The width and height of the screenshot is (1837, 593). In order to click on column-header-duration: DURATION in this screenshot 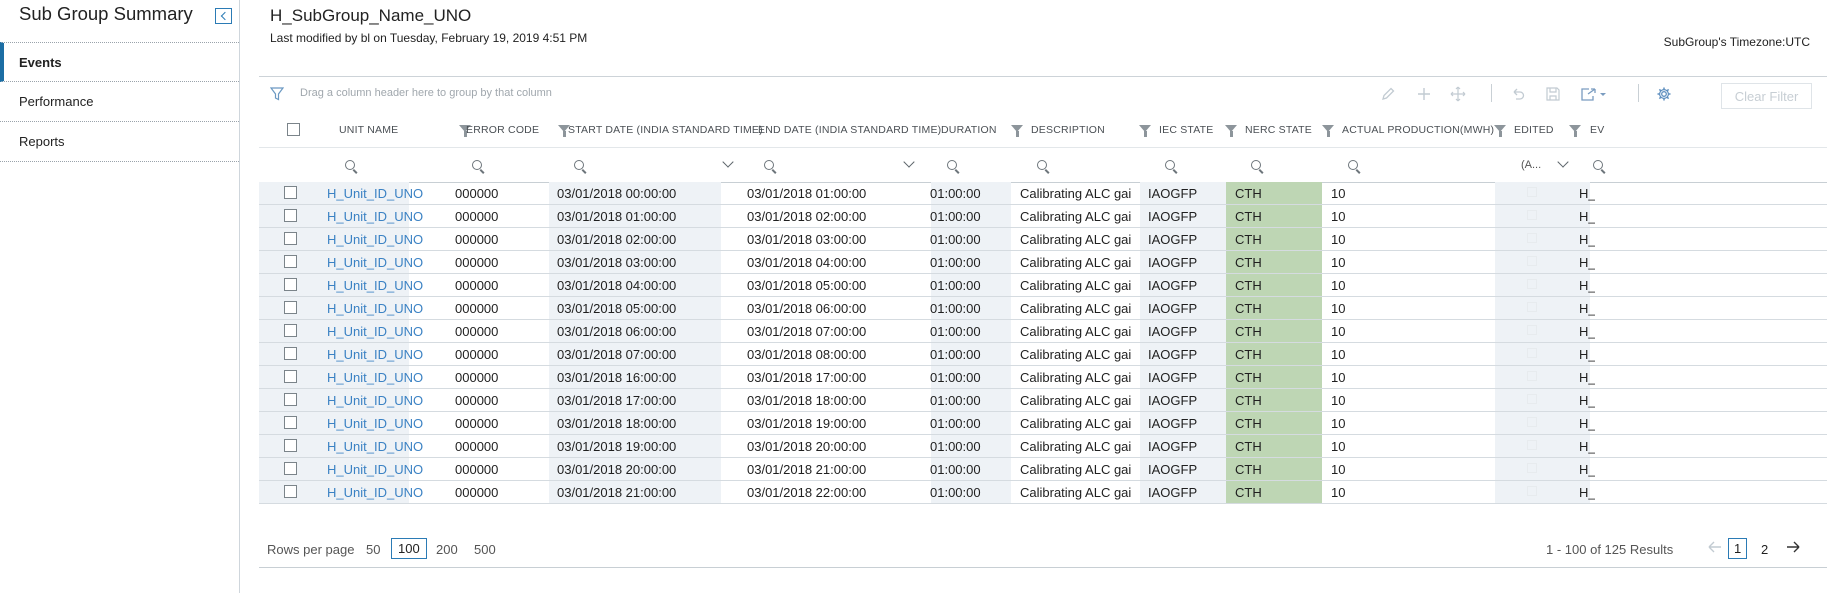, I will do `click(969, 130)`.